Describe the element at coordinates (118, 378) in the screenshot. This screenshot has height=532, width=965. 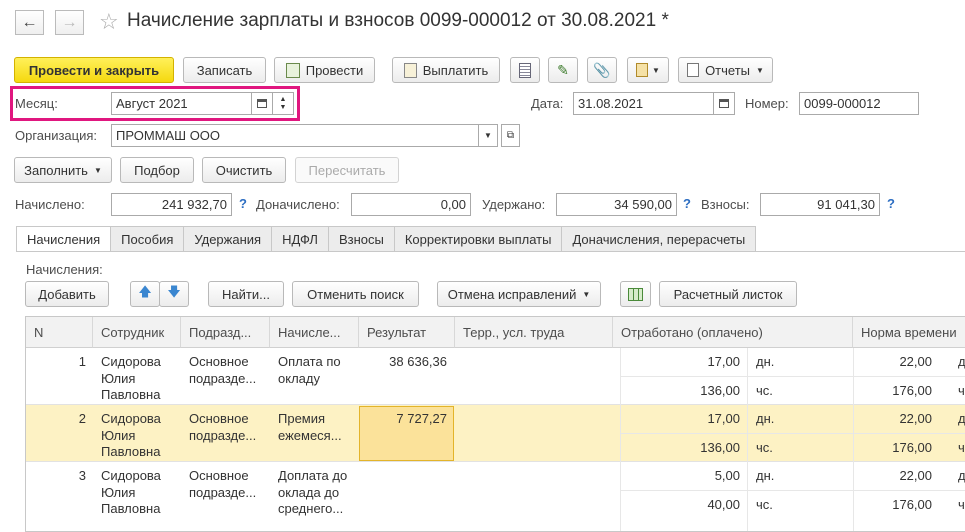
I see `employee-first-name: Юлия` at that location.